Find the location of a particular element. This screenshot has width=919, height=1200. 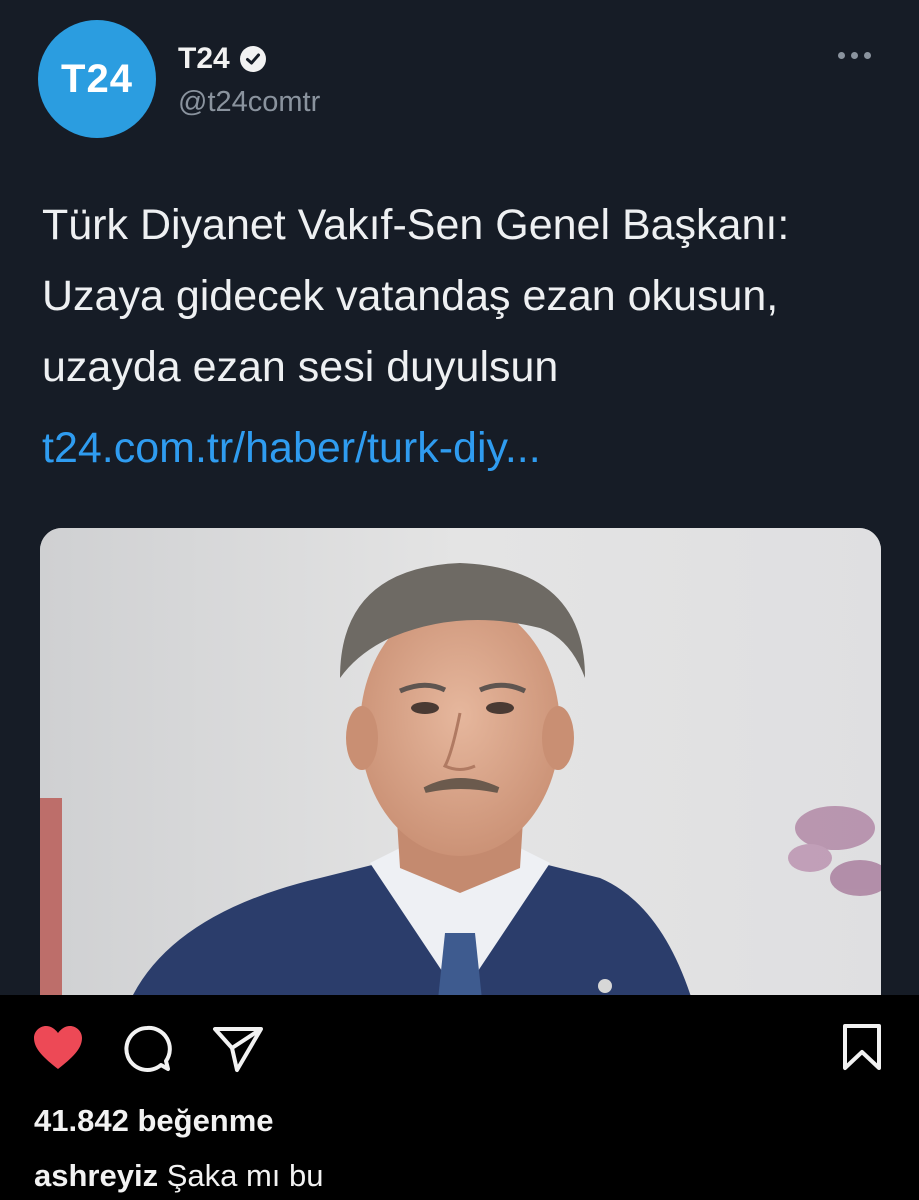

bookmark-icon is located at coordinates (862, 1047).